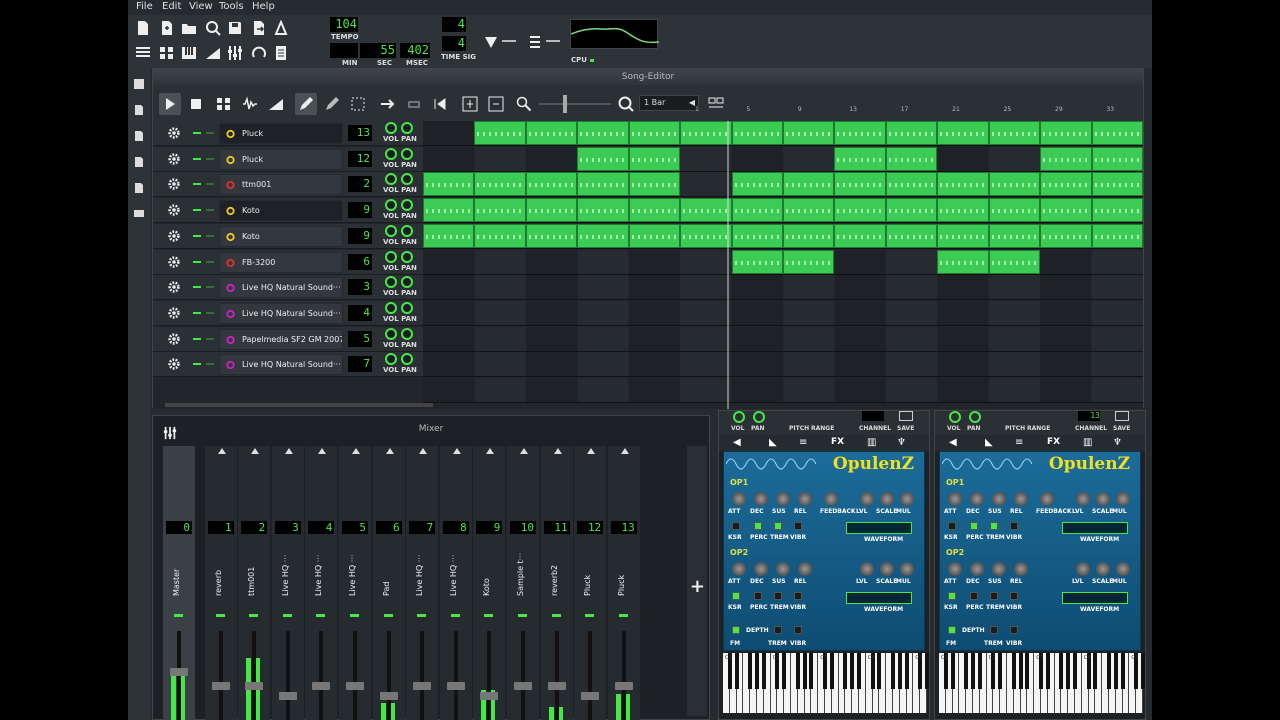  Describe the element at coordinates (1095, 528) in the screenshot. I see `op1-waveform-selector` at that location.